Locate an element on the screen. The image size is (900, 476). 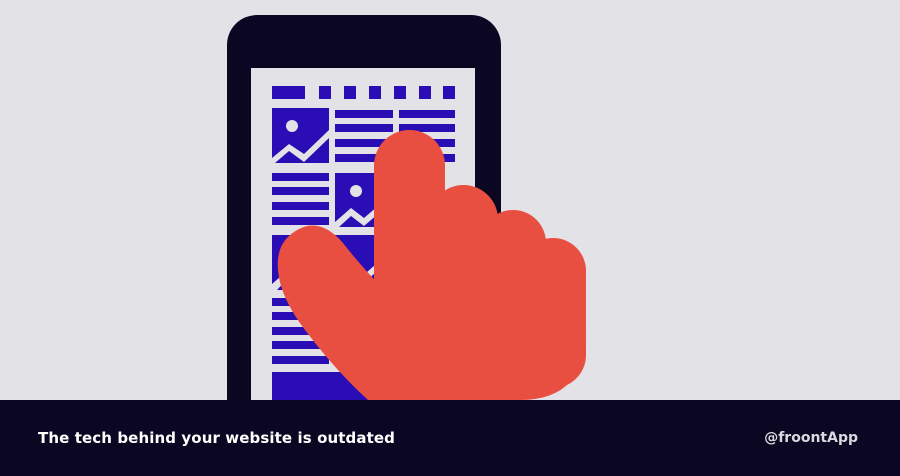
caption-text: The tech behind your website is outdated is located at coordinates (216, 438).